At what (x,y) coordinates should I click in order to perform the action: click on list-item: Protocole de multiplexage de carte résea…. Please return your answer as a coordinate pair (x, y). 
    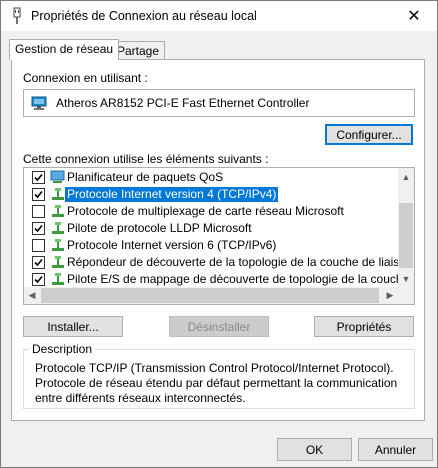
    Looking at the image, I should click on (210, 211).